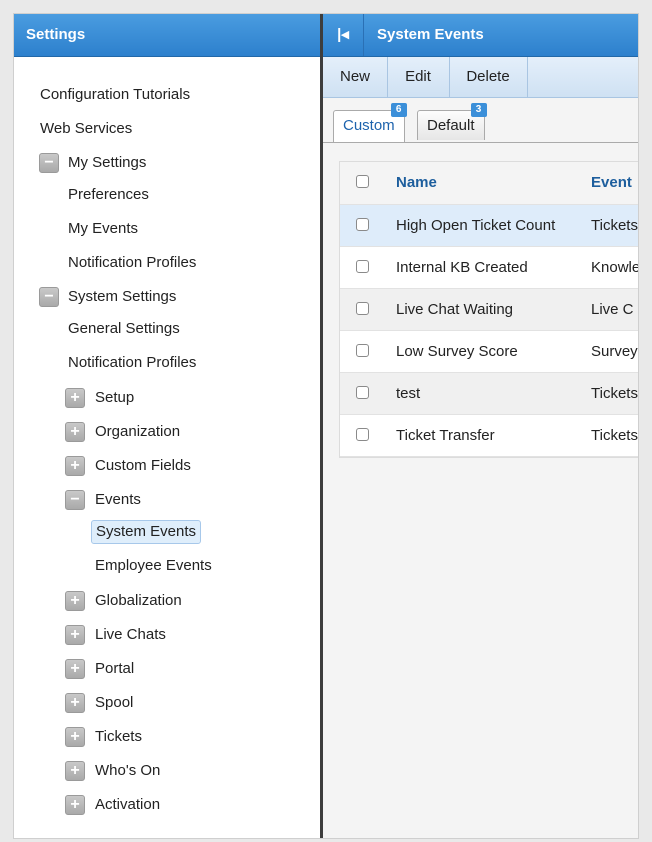  Describe the element at coordinates (143, 466) in the screenshot. I see `tree-item-custom-fields: Custom Fields` at that location.